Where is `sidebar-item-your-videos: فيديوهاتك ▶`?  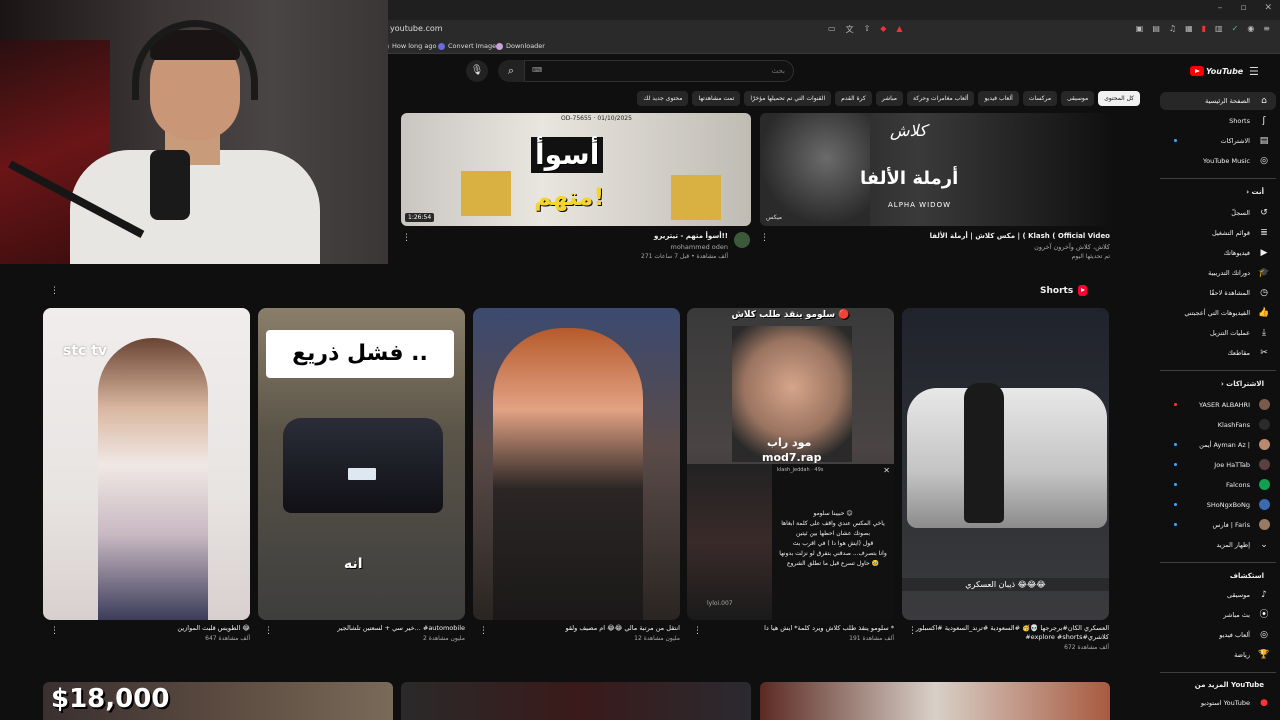 sidebar-item-your-videos: فيديوهاتك ▶ is located at coordinates (1218, 253).